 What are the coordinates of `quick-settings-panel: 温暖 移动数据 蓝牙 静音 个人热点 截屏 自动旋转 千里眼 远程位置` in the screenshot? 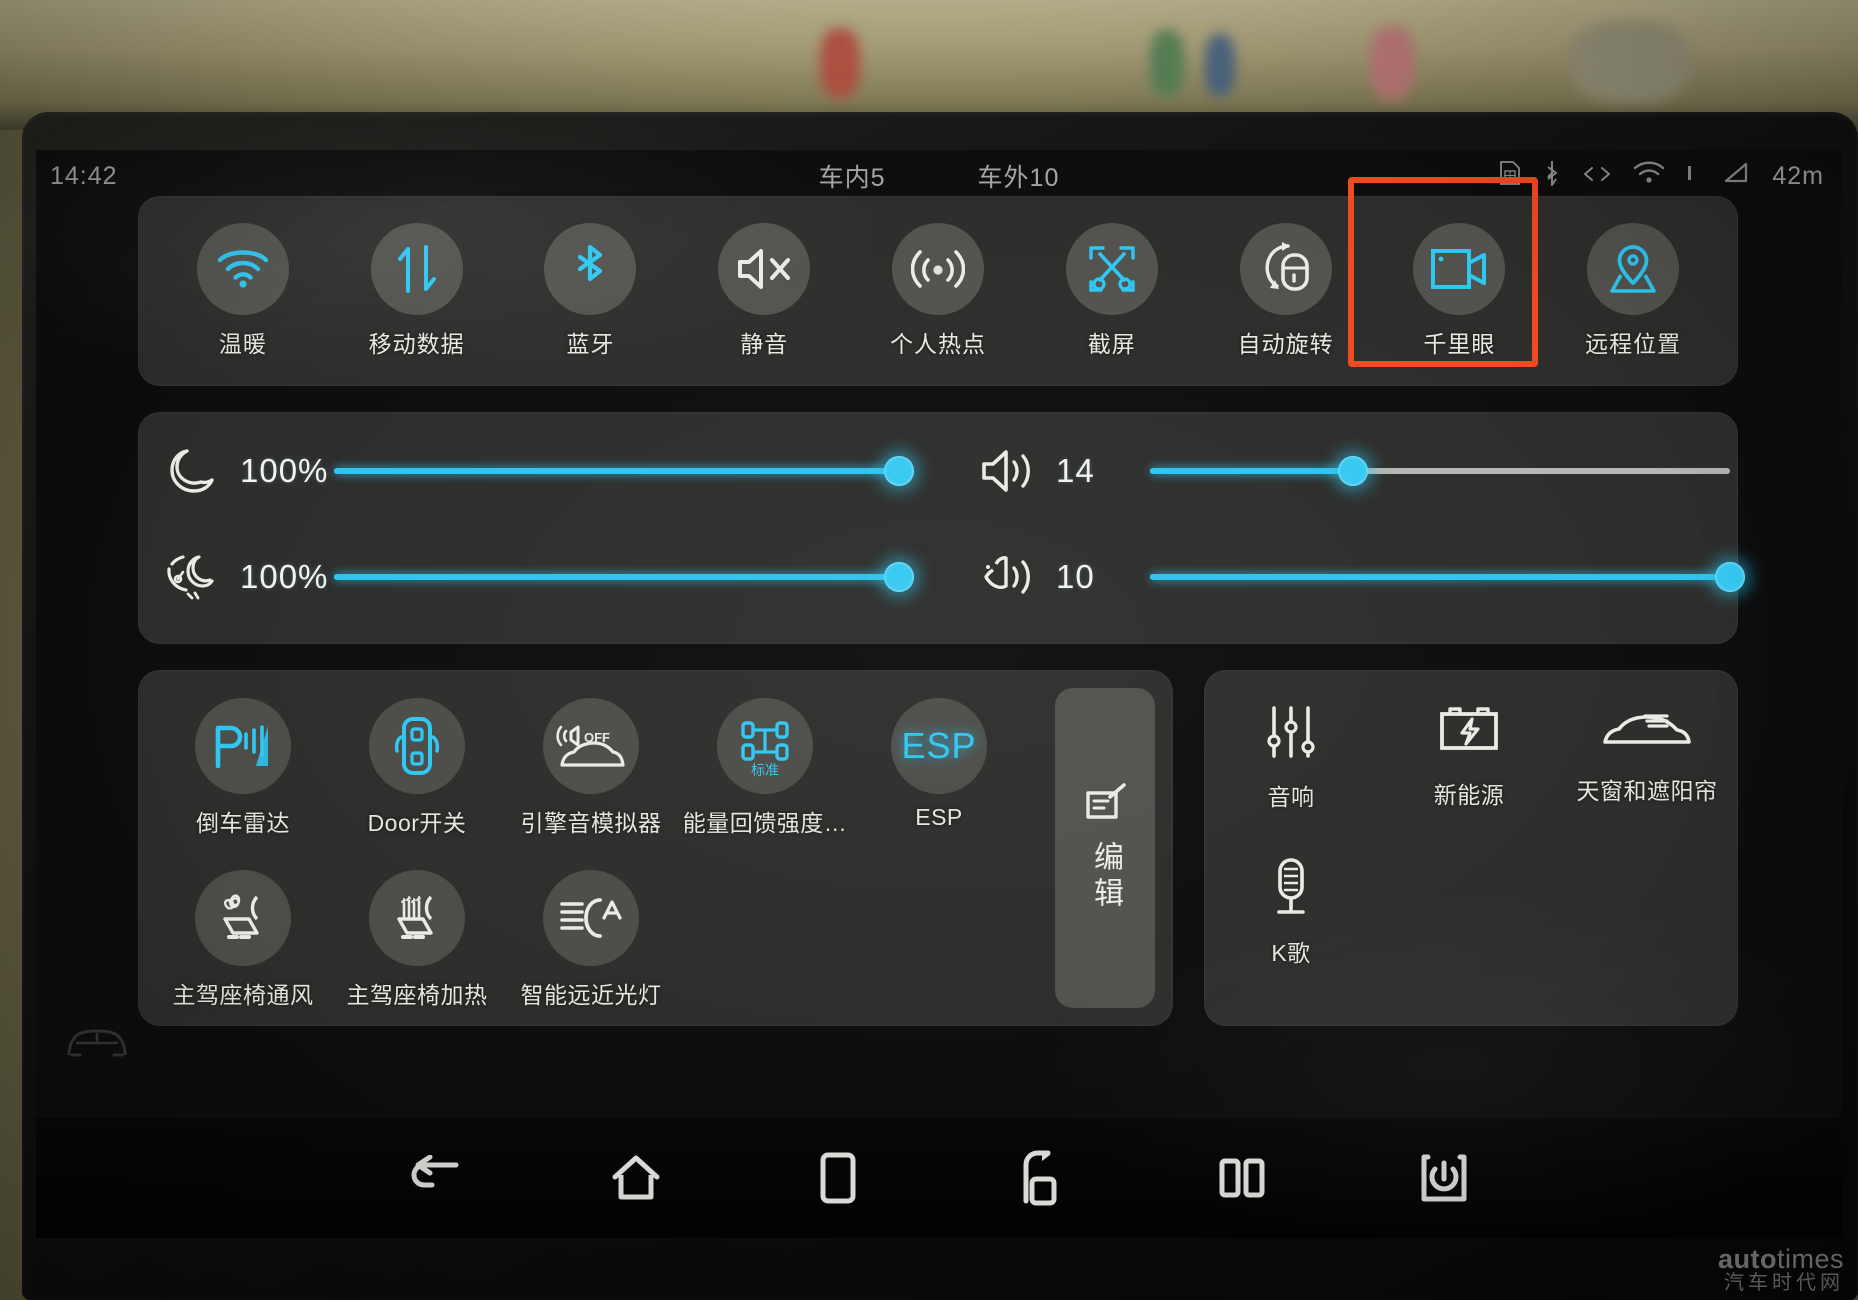 It's located at (938, 281).